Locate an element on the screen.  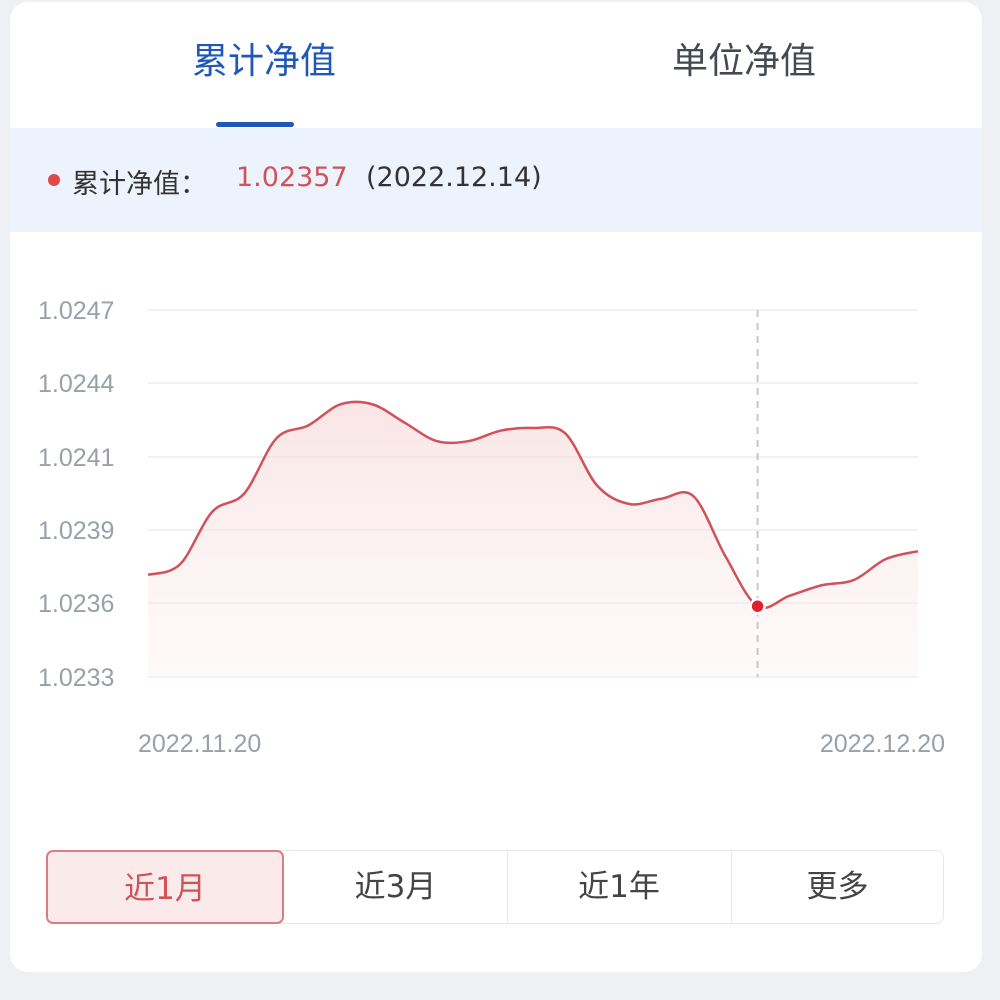
range-more-button: 更多 is located at coordinates (837, 887).